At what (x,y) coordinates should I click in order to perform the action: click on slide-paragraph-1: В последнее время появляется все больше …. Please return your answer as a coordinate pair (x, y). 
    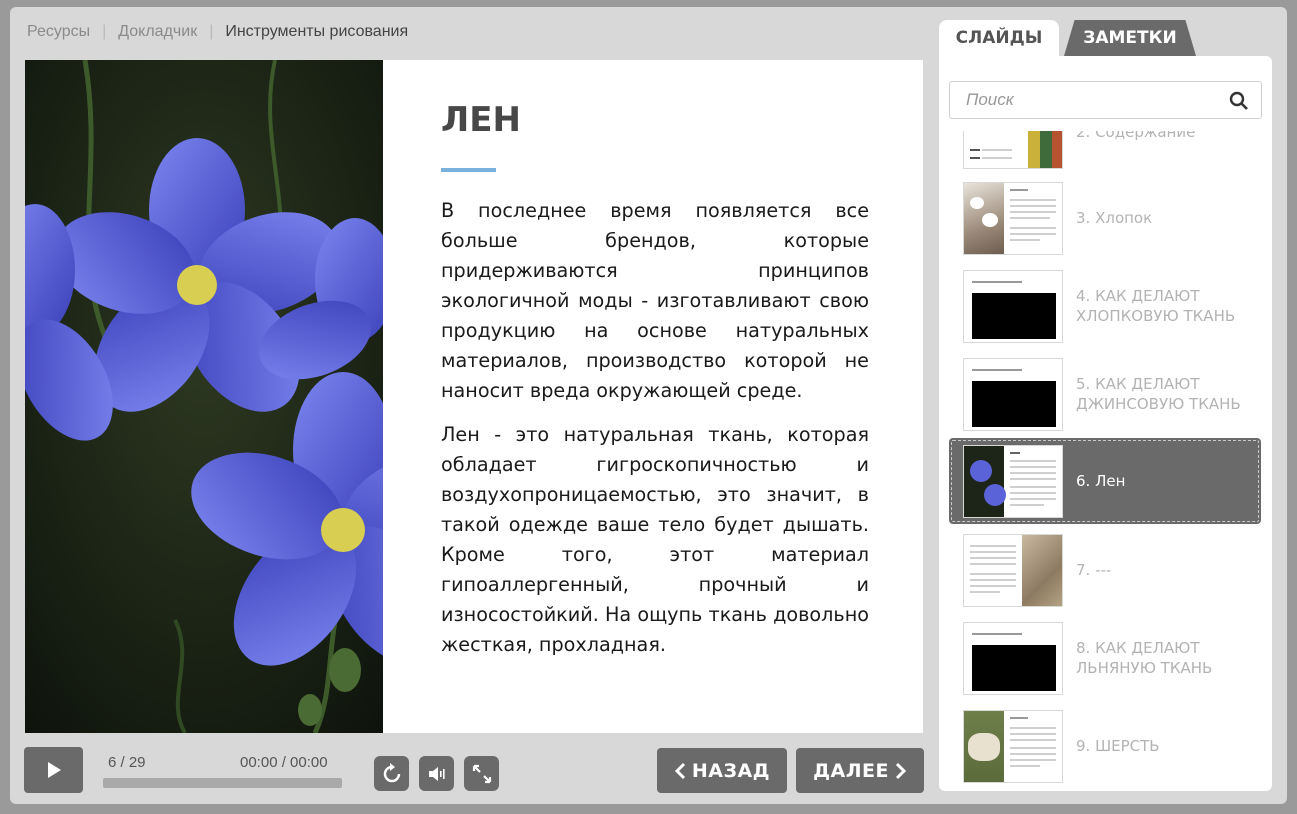
    Looking at the image, I should click on (655, 300).